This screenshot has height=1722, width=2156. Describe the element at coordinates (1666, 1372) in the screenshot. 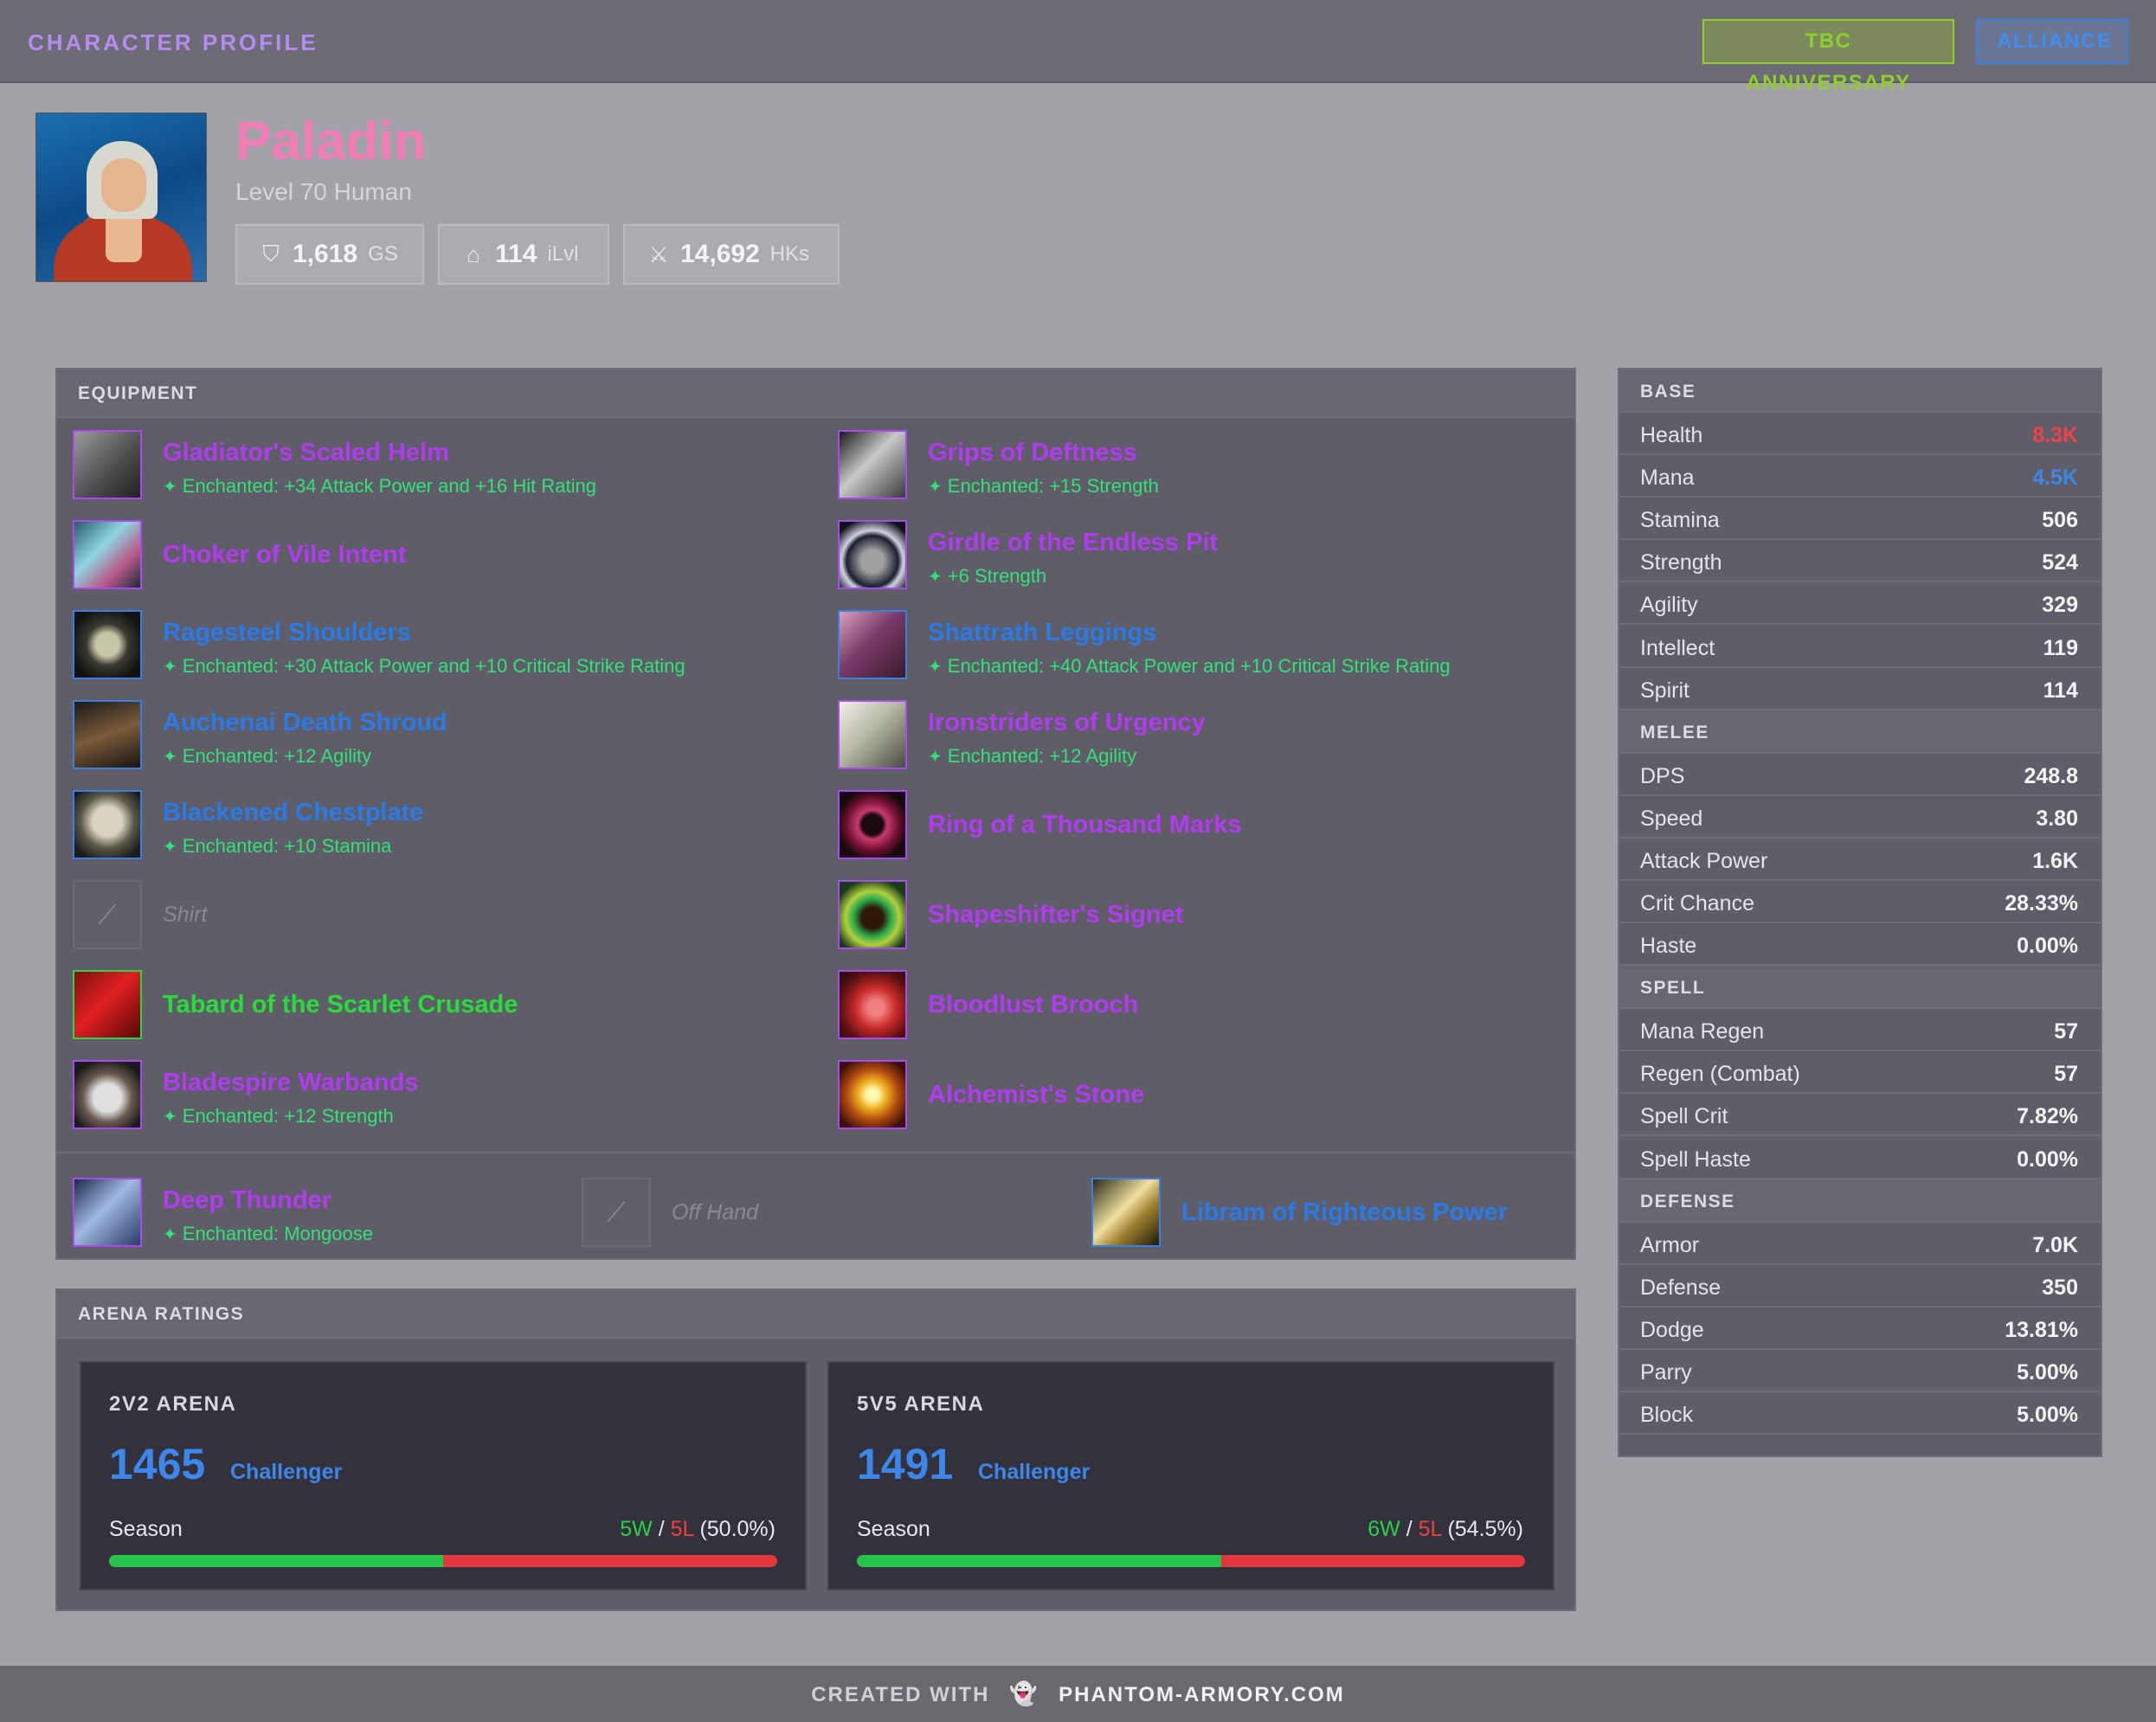

I see `stat-label: Parry` at that location.